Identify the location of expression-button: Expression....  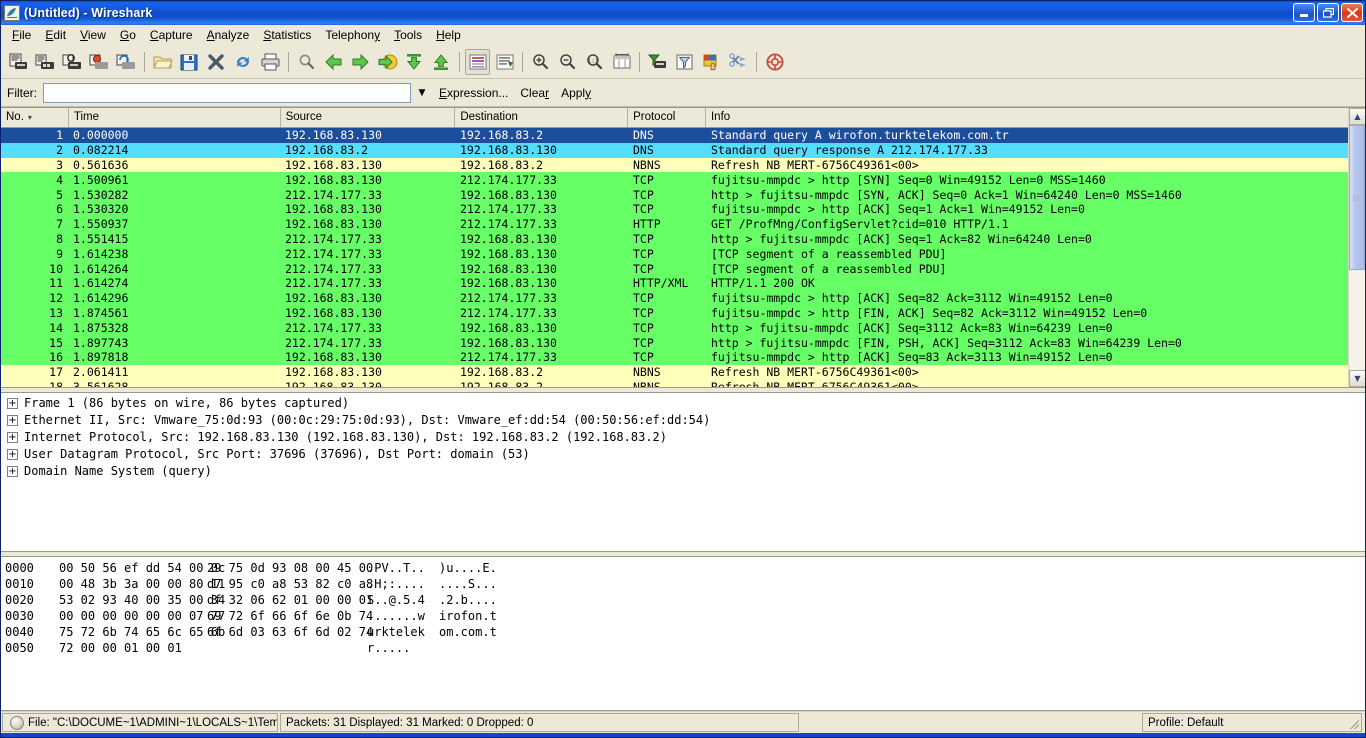
(473, 93).